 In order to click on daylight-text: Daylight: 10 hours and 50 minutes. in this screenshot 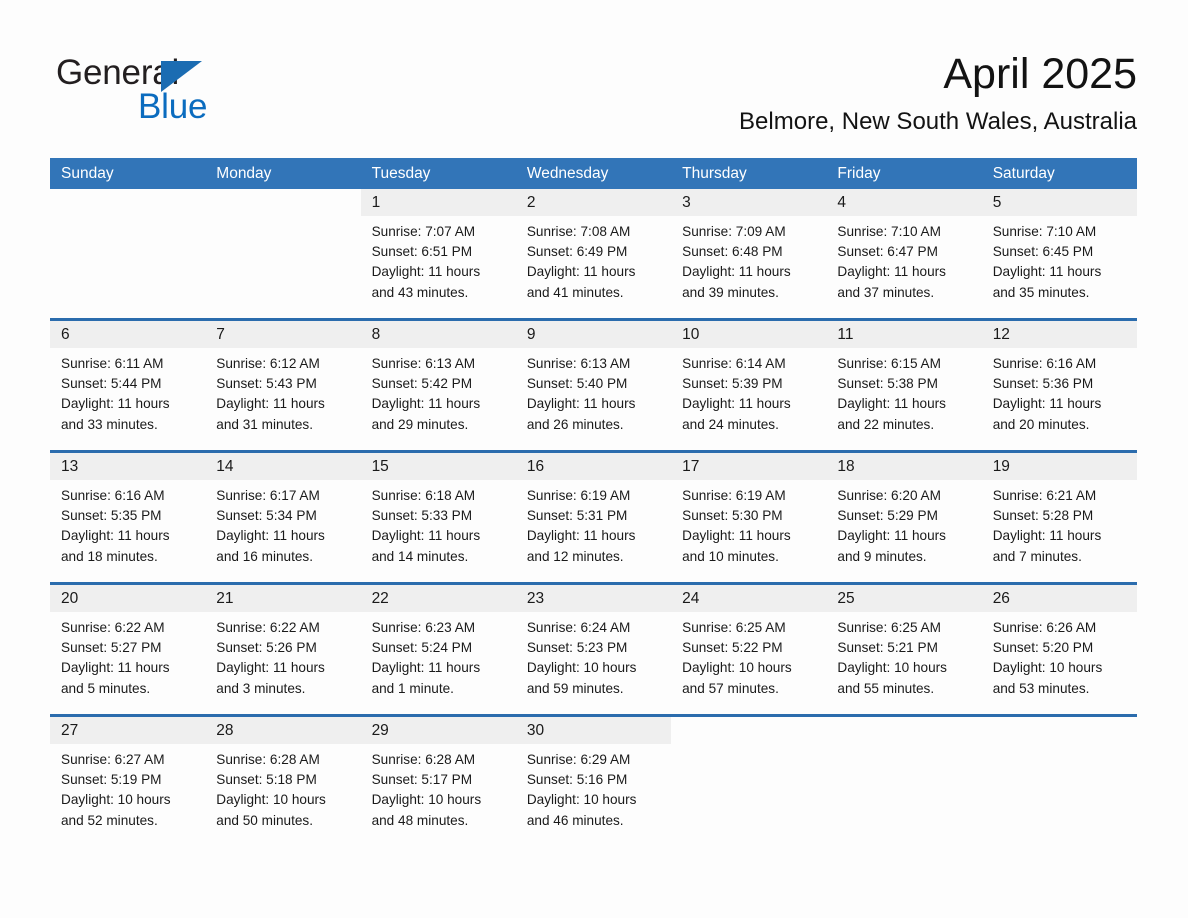, I will do `click(271, 810)`.